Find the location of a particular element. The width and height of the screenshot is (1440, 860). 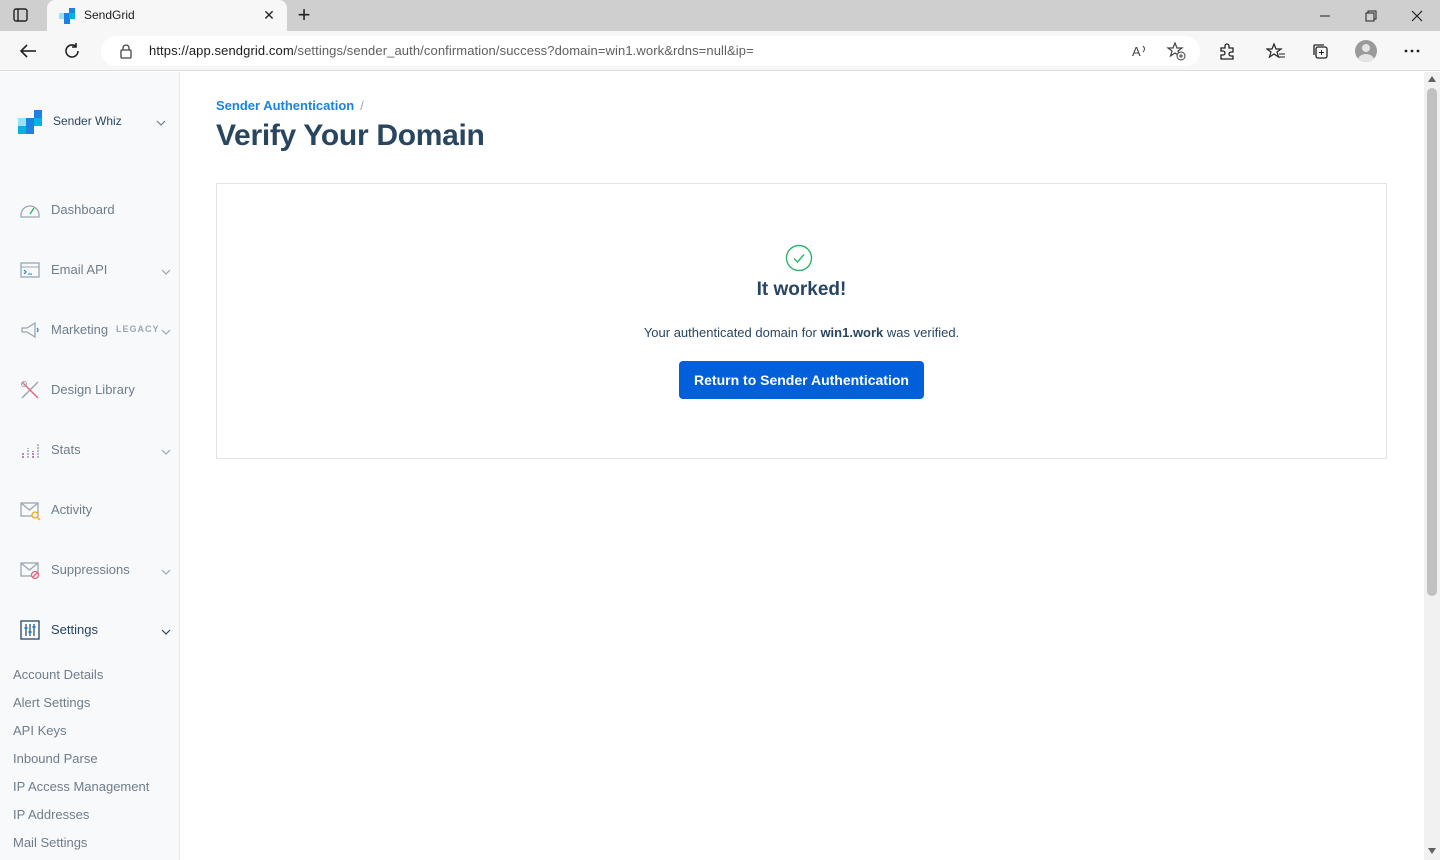

dashboard-gauge-icon is located at coordinates (30, 210).